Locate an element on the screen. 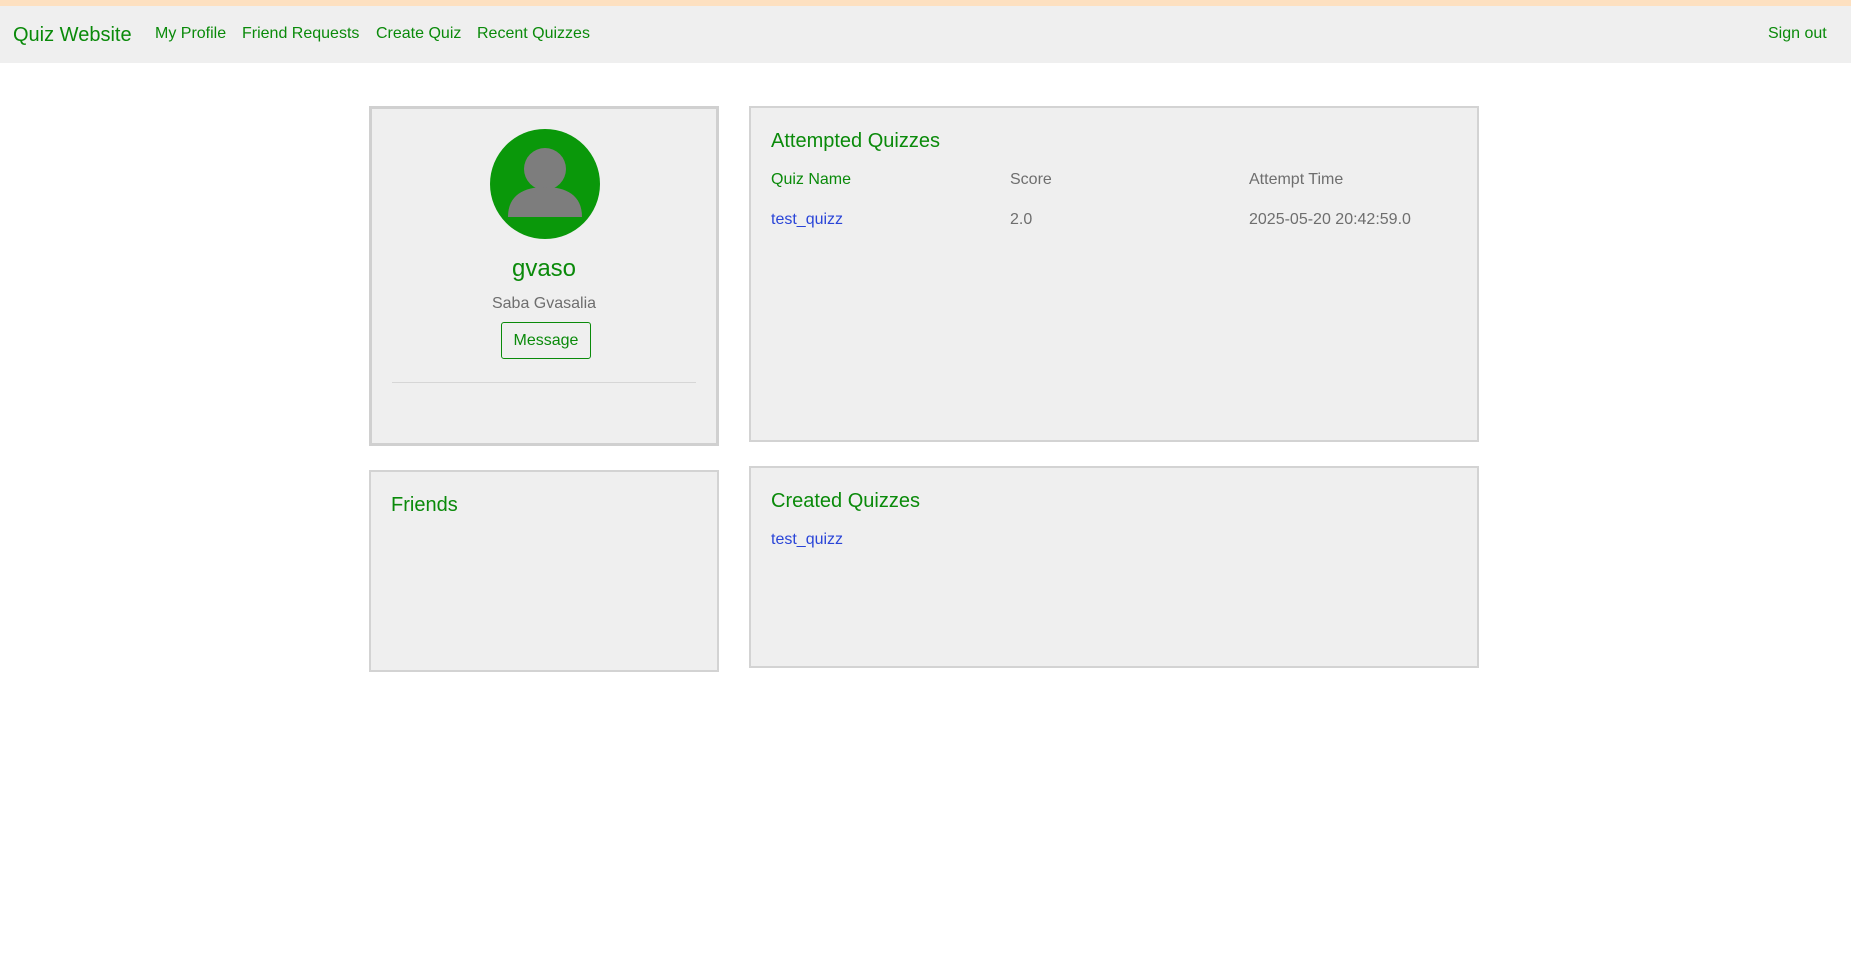 This screenshot has width=1851, height=968. profile-username: gvaso is located at coordinates (544, 268).